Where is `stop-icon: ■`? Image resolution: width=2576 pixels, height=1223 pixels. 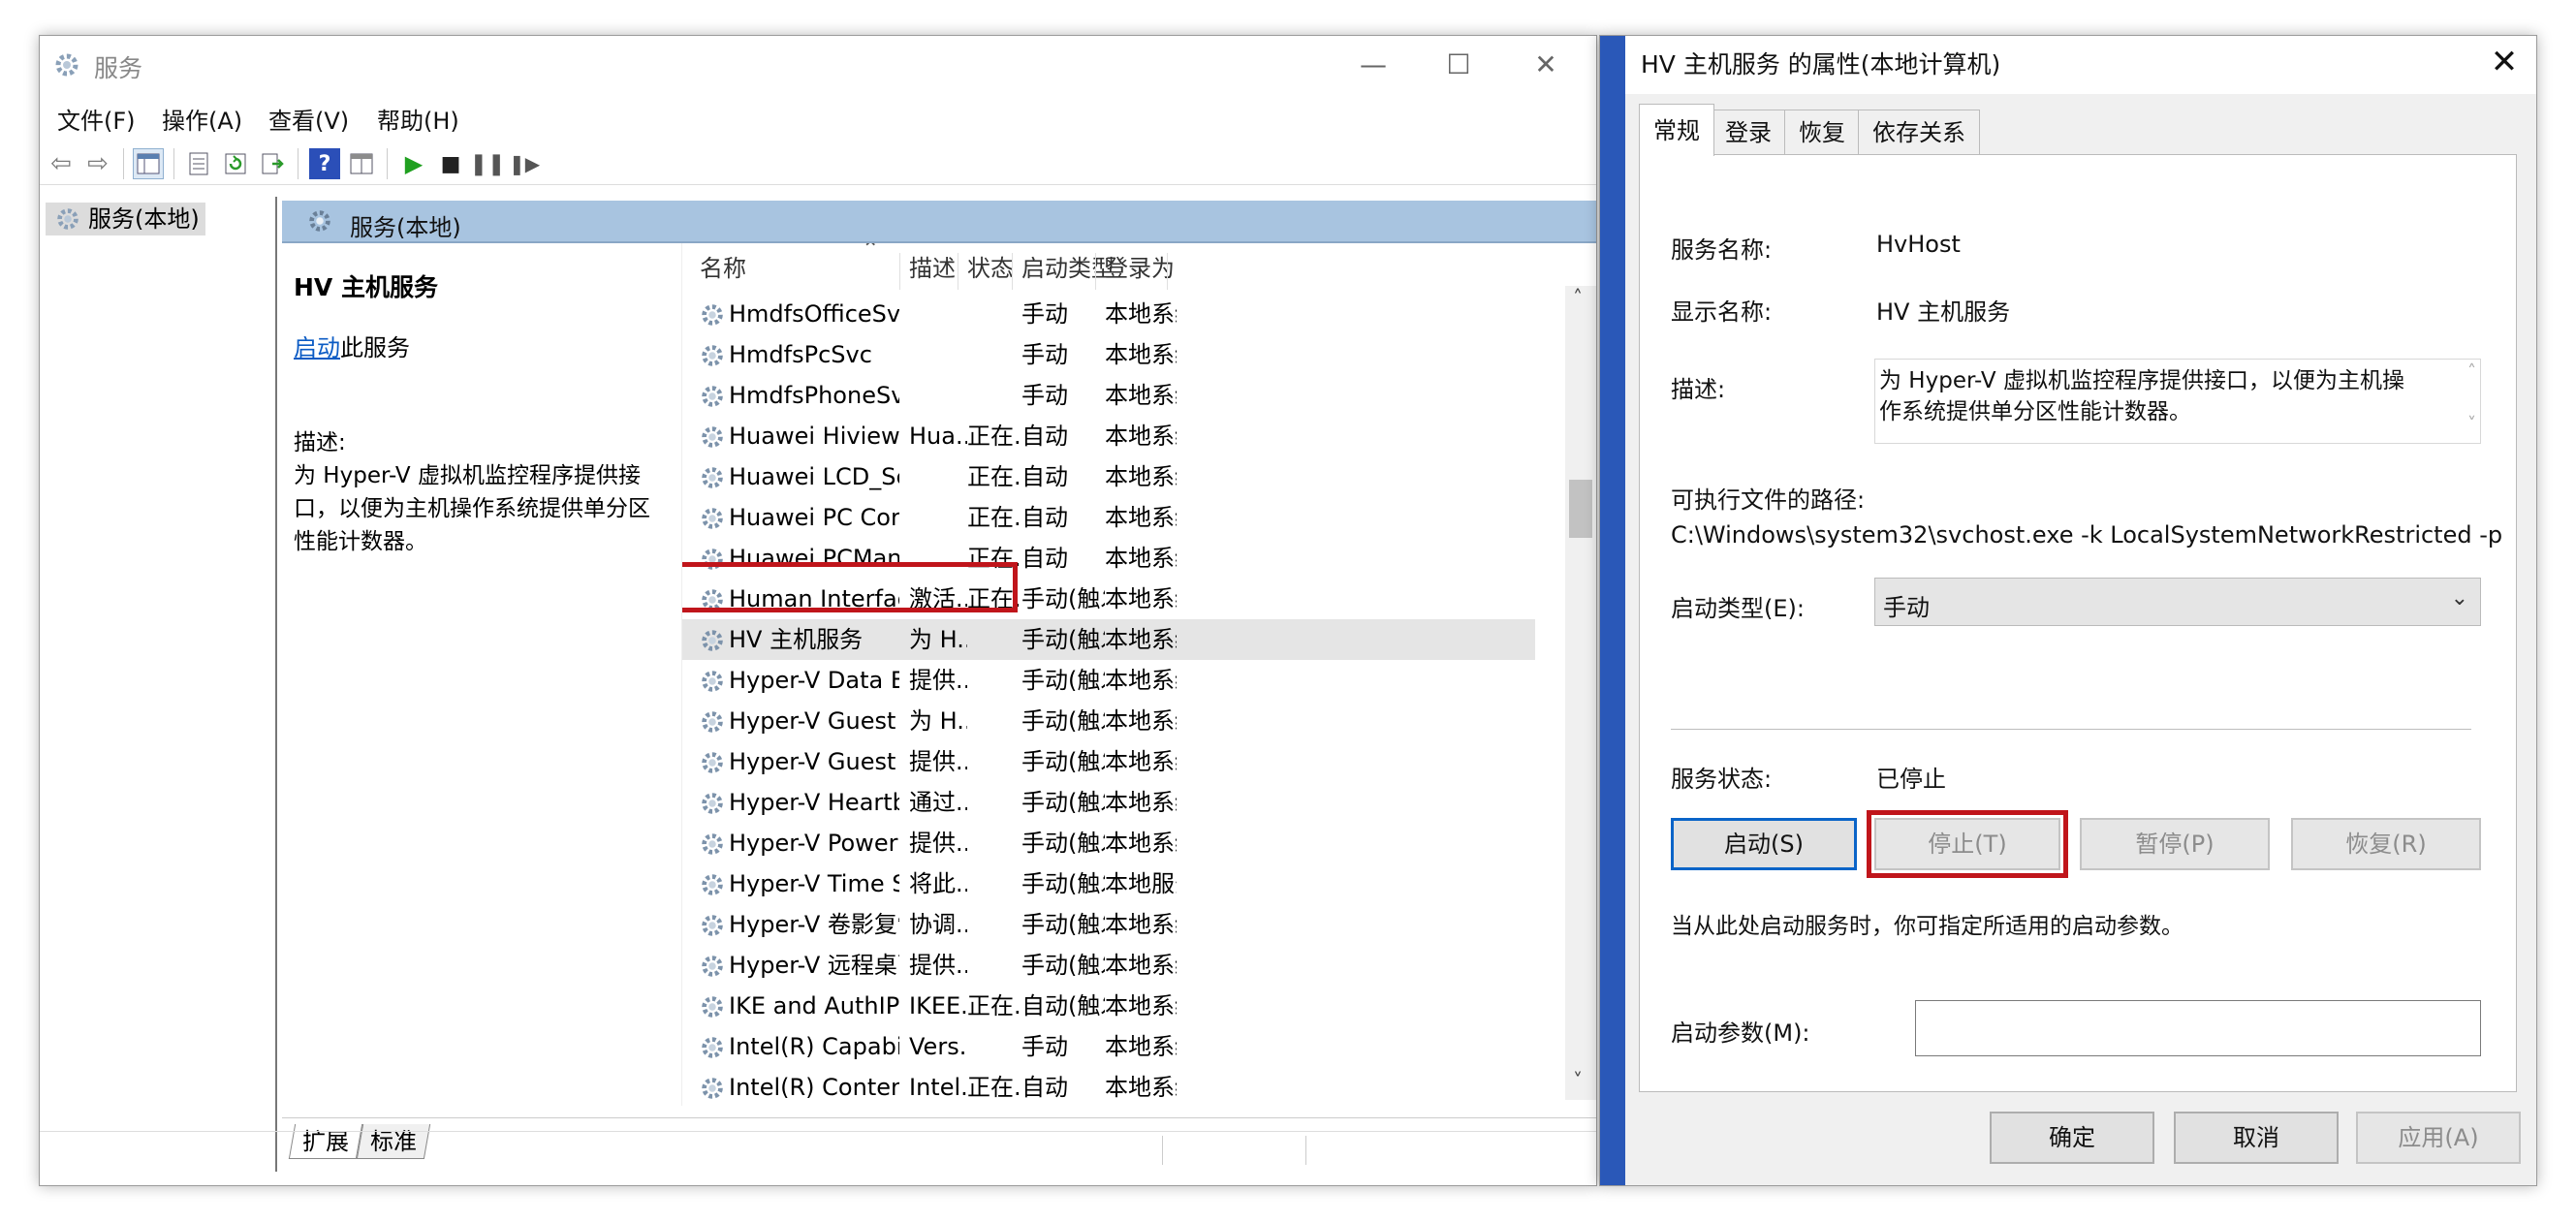
stop-icon: ■ is located at coordinates (450, 163).